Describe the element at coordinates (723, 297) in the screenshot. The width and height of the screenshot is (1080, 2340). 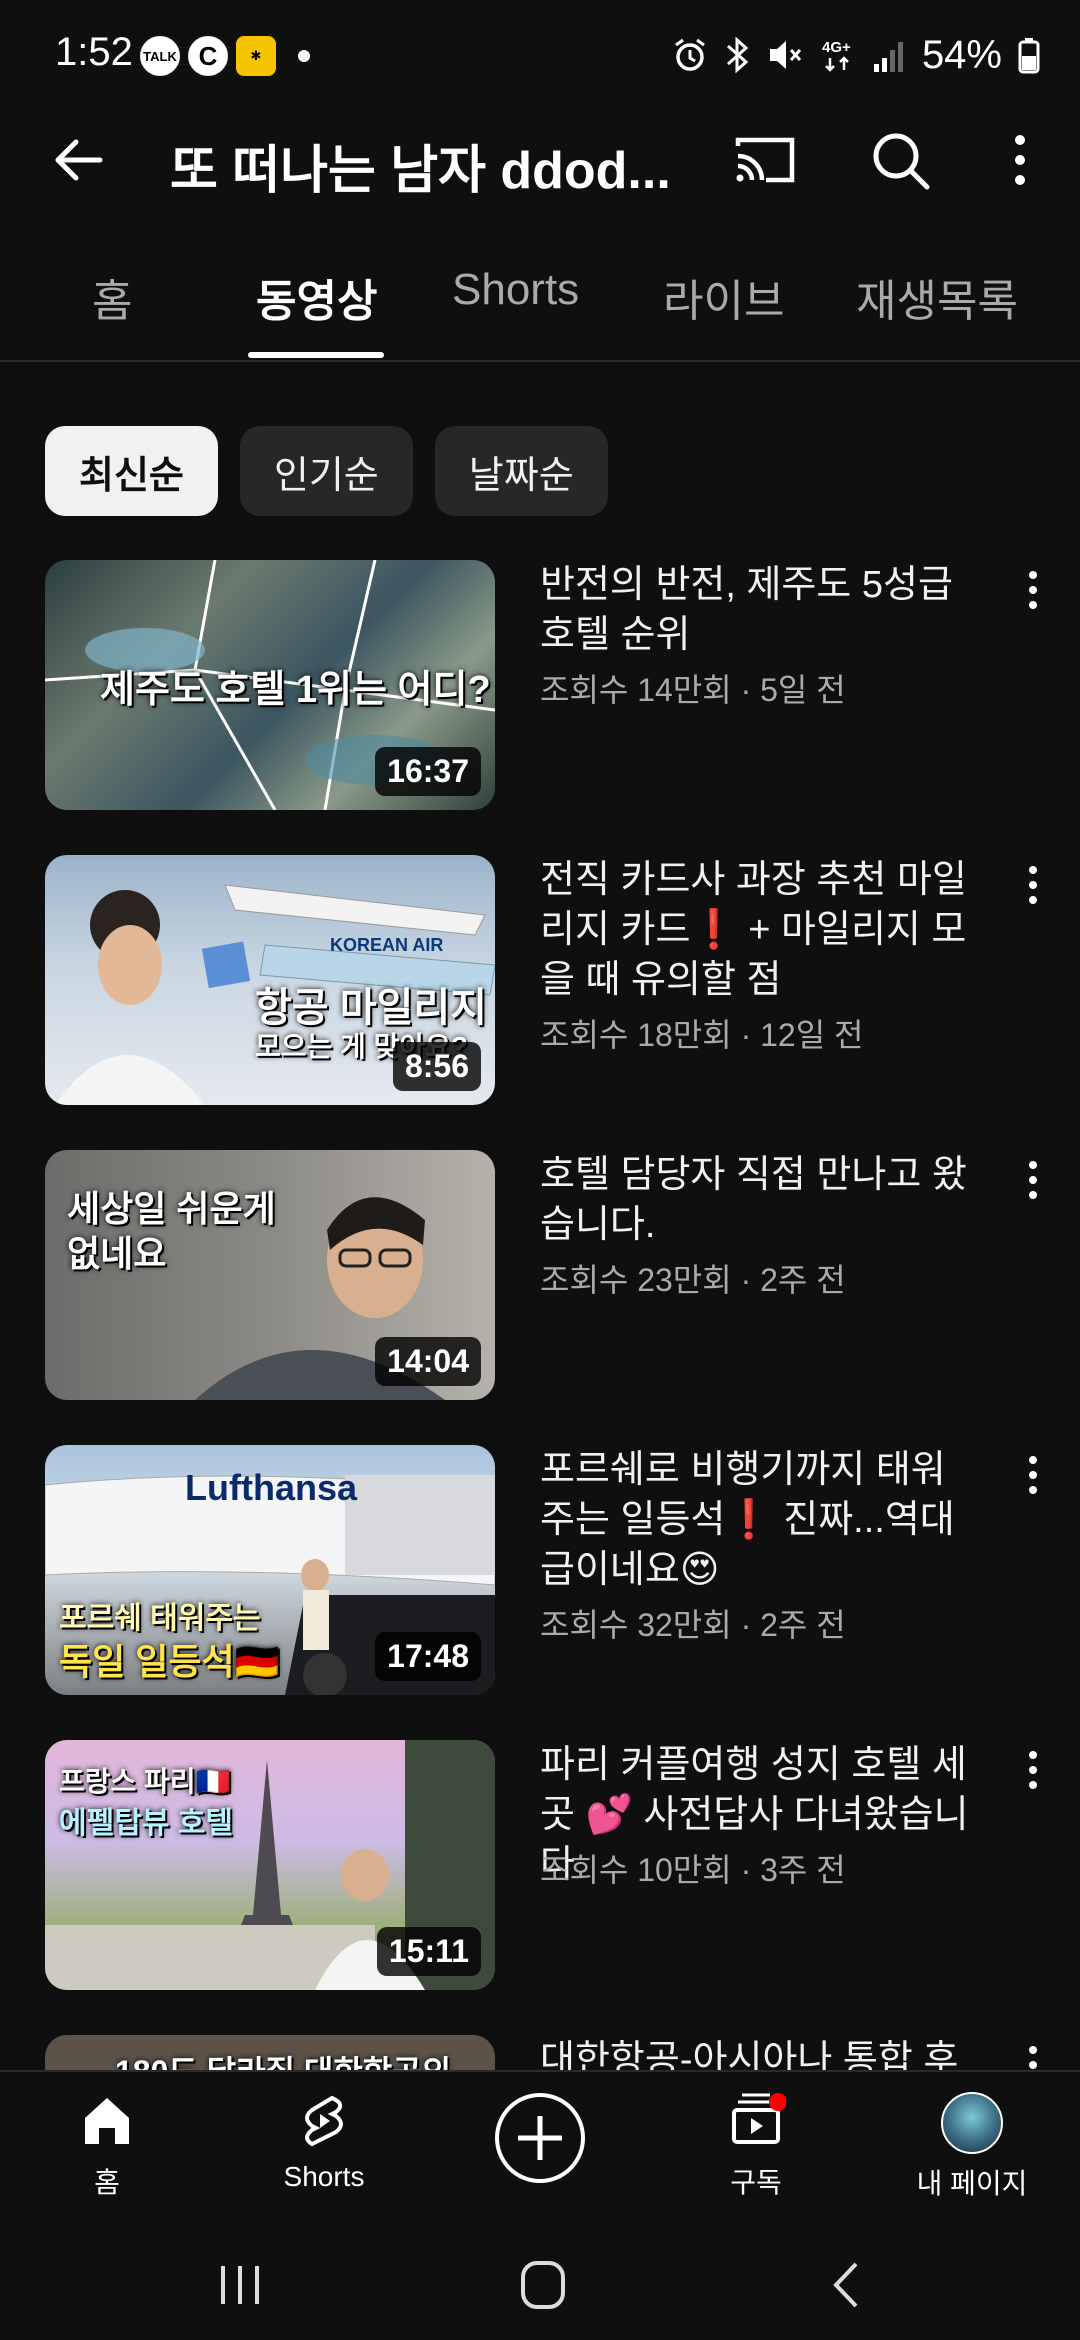
I see `tab-live: 라이브` at that location.